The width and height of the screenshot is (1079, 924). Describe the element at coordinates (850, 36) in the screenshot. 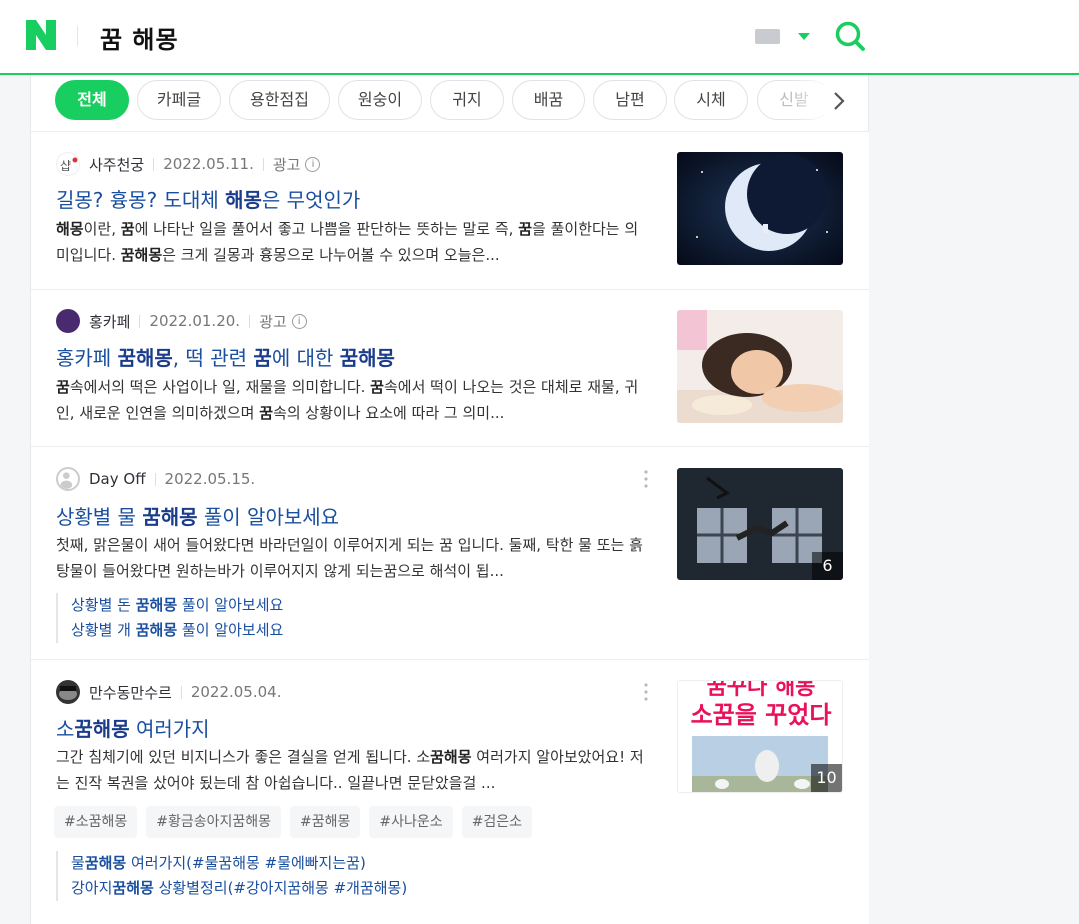

I see `search-icon` at that location.